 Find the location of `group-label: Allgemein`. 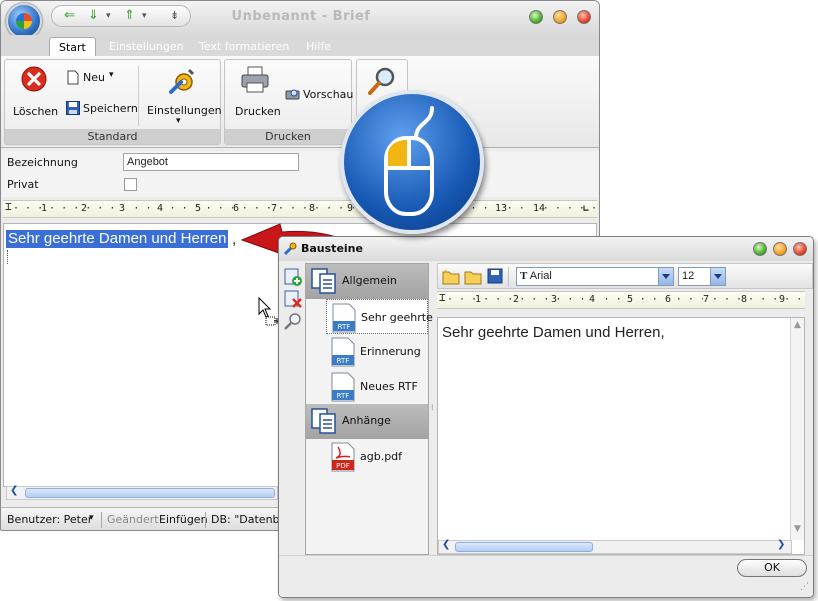

group-label: Allgemein is located at coordinates (369, 280).